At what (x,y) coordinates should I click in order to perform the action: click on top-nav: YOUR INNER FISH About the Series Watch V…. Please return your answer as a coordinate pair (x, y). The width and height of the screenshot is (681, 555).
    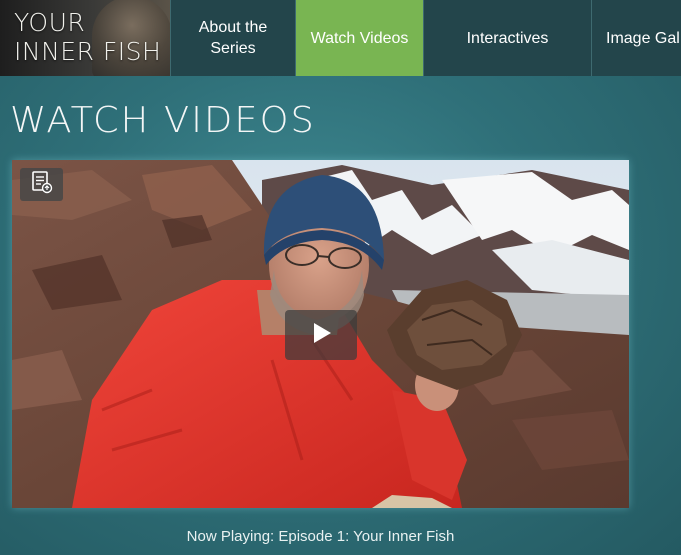
    Looking at the image, I should click on (340, 38).